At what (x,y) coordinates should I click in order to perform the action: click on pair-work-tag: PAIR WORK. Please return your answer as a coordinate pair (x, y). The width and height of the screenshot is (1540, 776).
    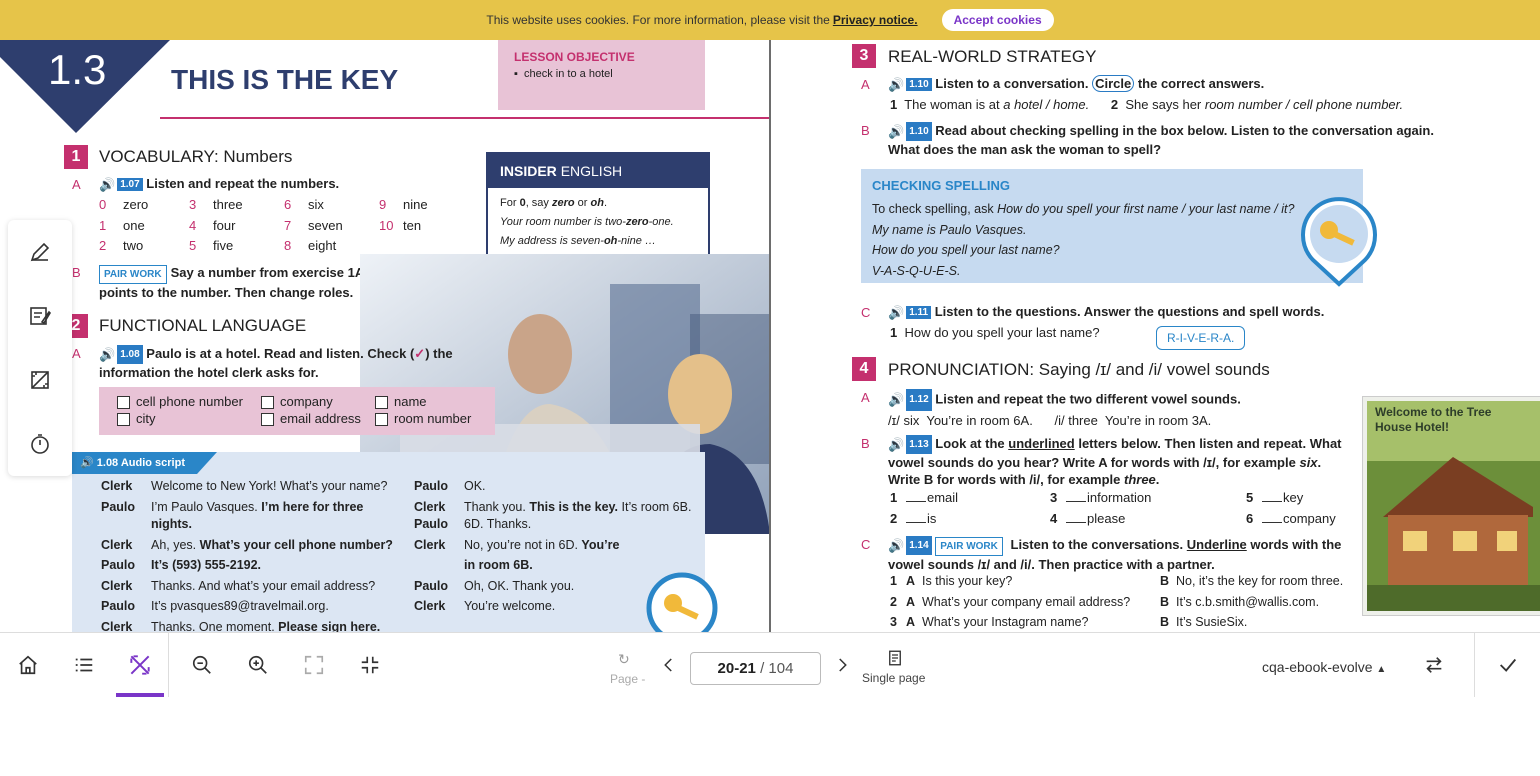
    Looking at the image, I should click on (133, 274).